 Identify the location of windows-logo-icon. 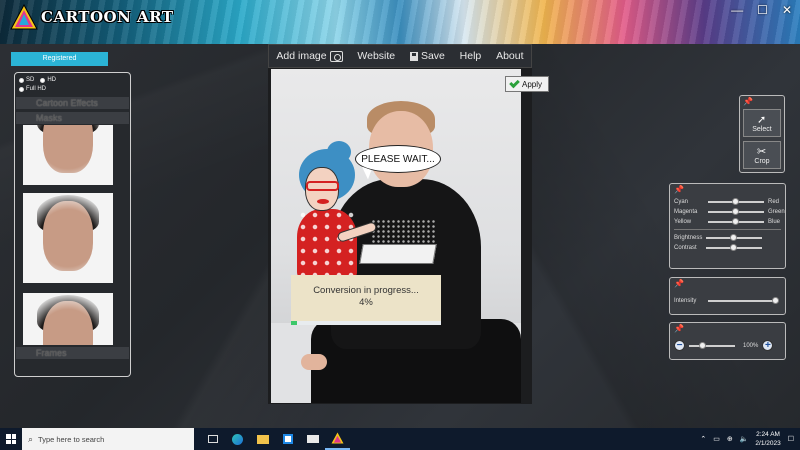
(11, 439).